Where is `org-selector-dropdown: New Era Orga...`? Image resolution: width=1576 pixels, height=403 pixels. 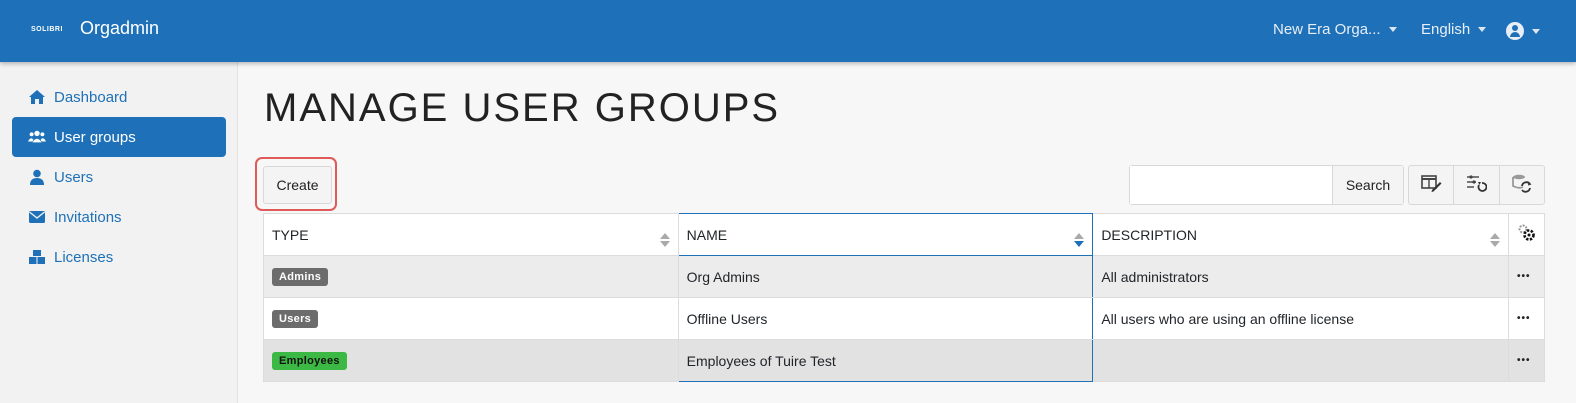 org-selector-dropdown: New Era Orga... is located at coordinates (1335, 29).